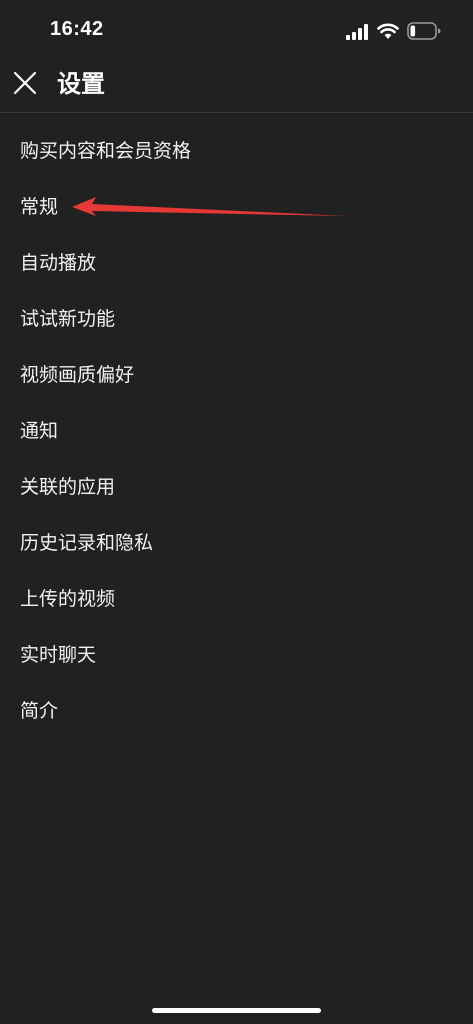  I want to click on menu-item-live-chat: 实时聊天, so click(236, 655).